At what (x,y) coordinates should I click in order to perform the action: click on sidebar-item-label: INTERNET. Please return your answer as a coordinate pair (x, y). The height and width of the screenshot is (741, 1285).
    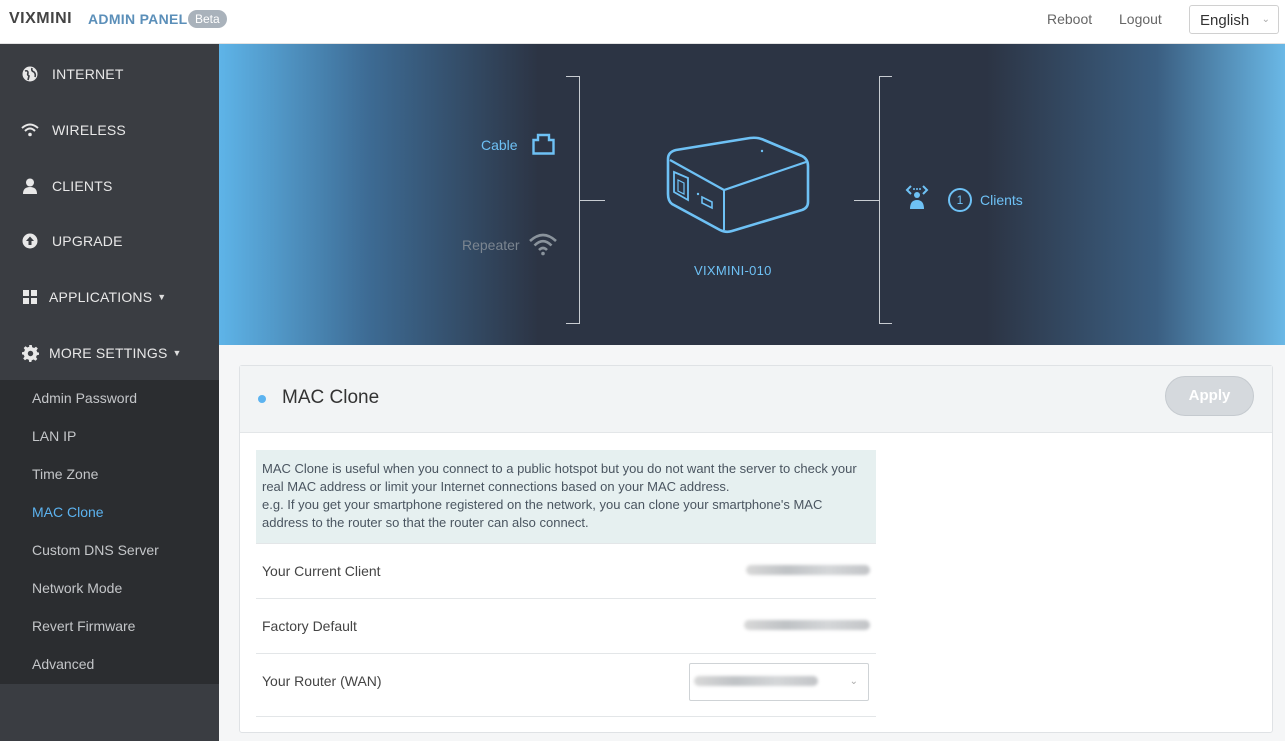
    Looking at the image, I should click on (88, 74).